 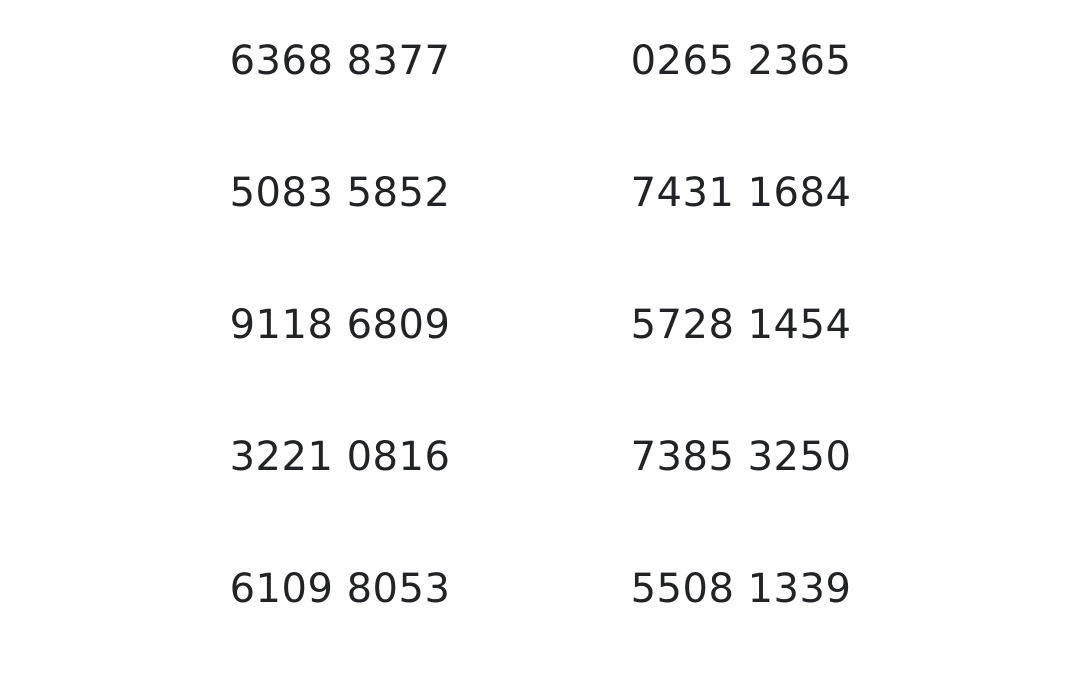 What do you see at coordinates (340, 61) in the screenshot?
I see `backup-code: 6368 8377` at bounding box center [340, 61].